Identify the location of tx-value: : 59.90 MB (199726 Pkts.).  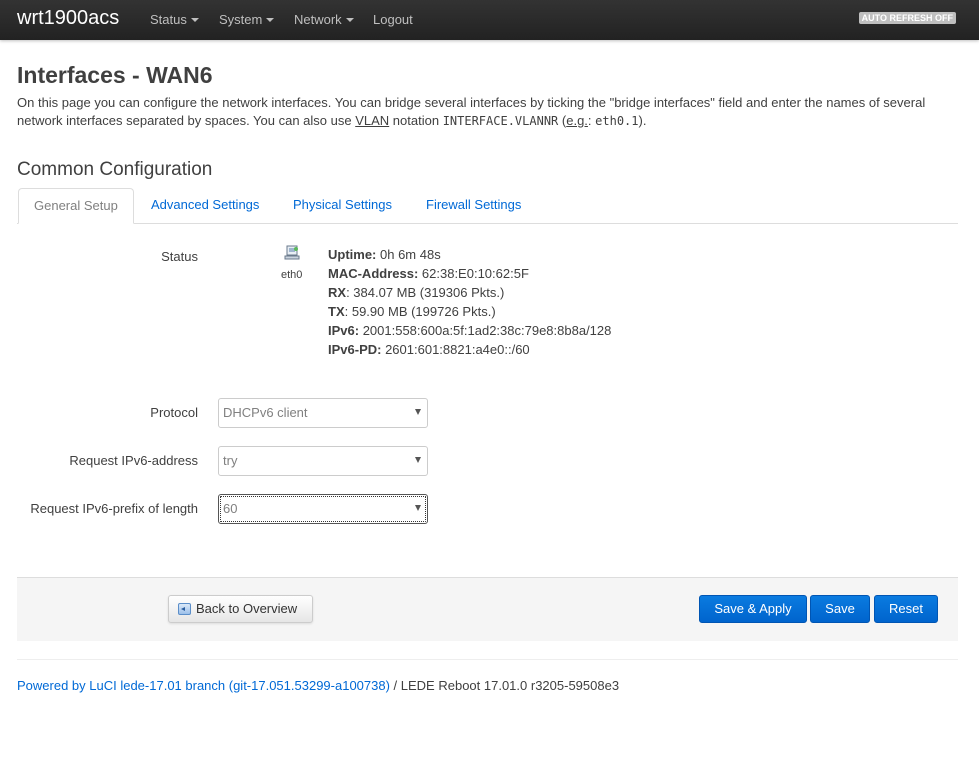
(420, 311).